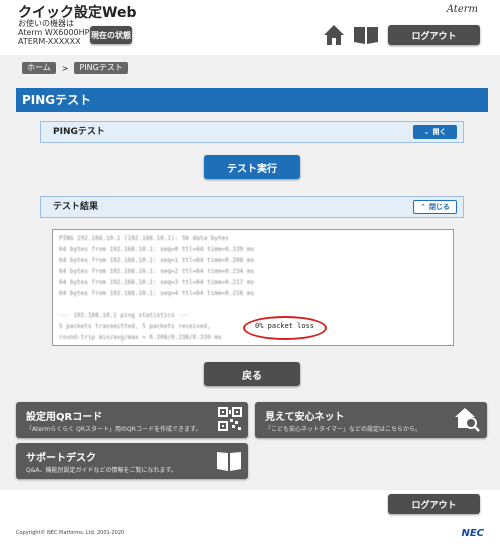  I want to click on chevron-down-icon: ⌄, so click(426, 132).